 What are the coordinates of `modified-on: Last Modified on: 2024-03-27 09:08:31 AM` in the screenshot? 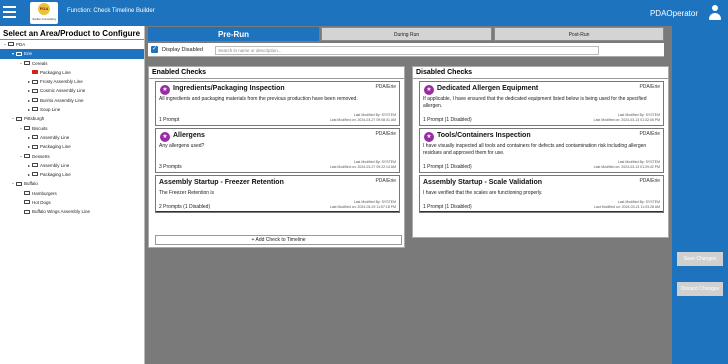 It's located at (362, 120).